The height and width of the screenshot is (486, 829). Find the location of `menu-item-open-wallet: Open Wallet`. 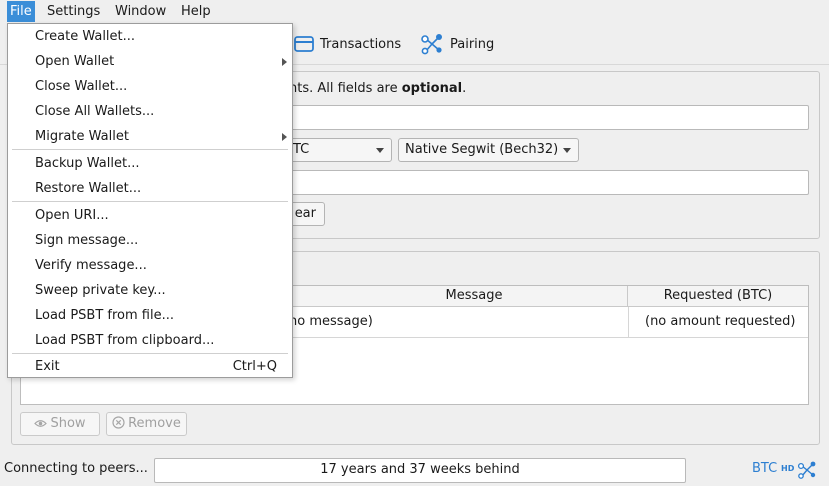

menu-item-open-wallet: Open Wallet is located at coordinates (150, 61).